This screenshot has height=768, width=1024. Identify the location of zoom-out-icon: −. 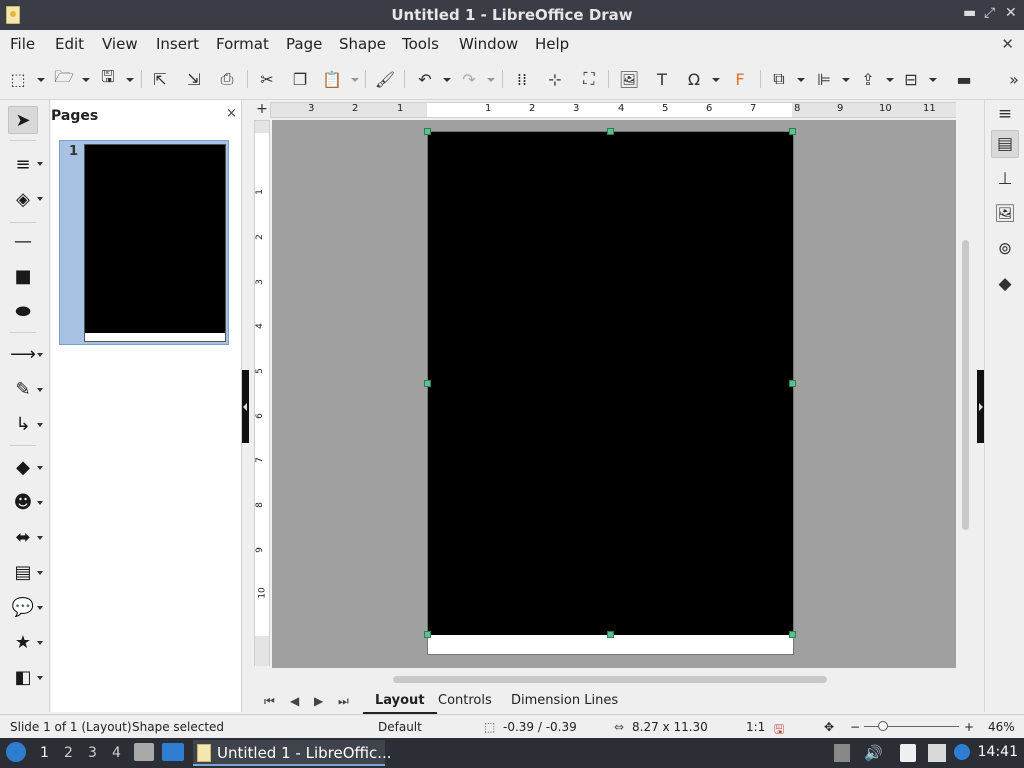
(855, 727).